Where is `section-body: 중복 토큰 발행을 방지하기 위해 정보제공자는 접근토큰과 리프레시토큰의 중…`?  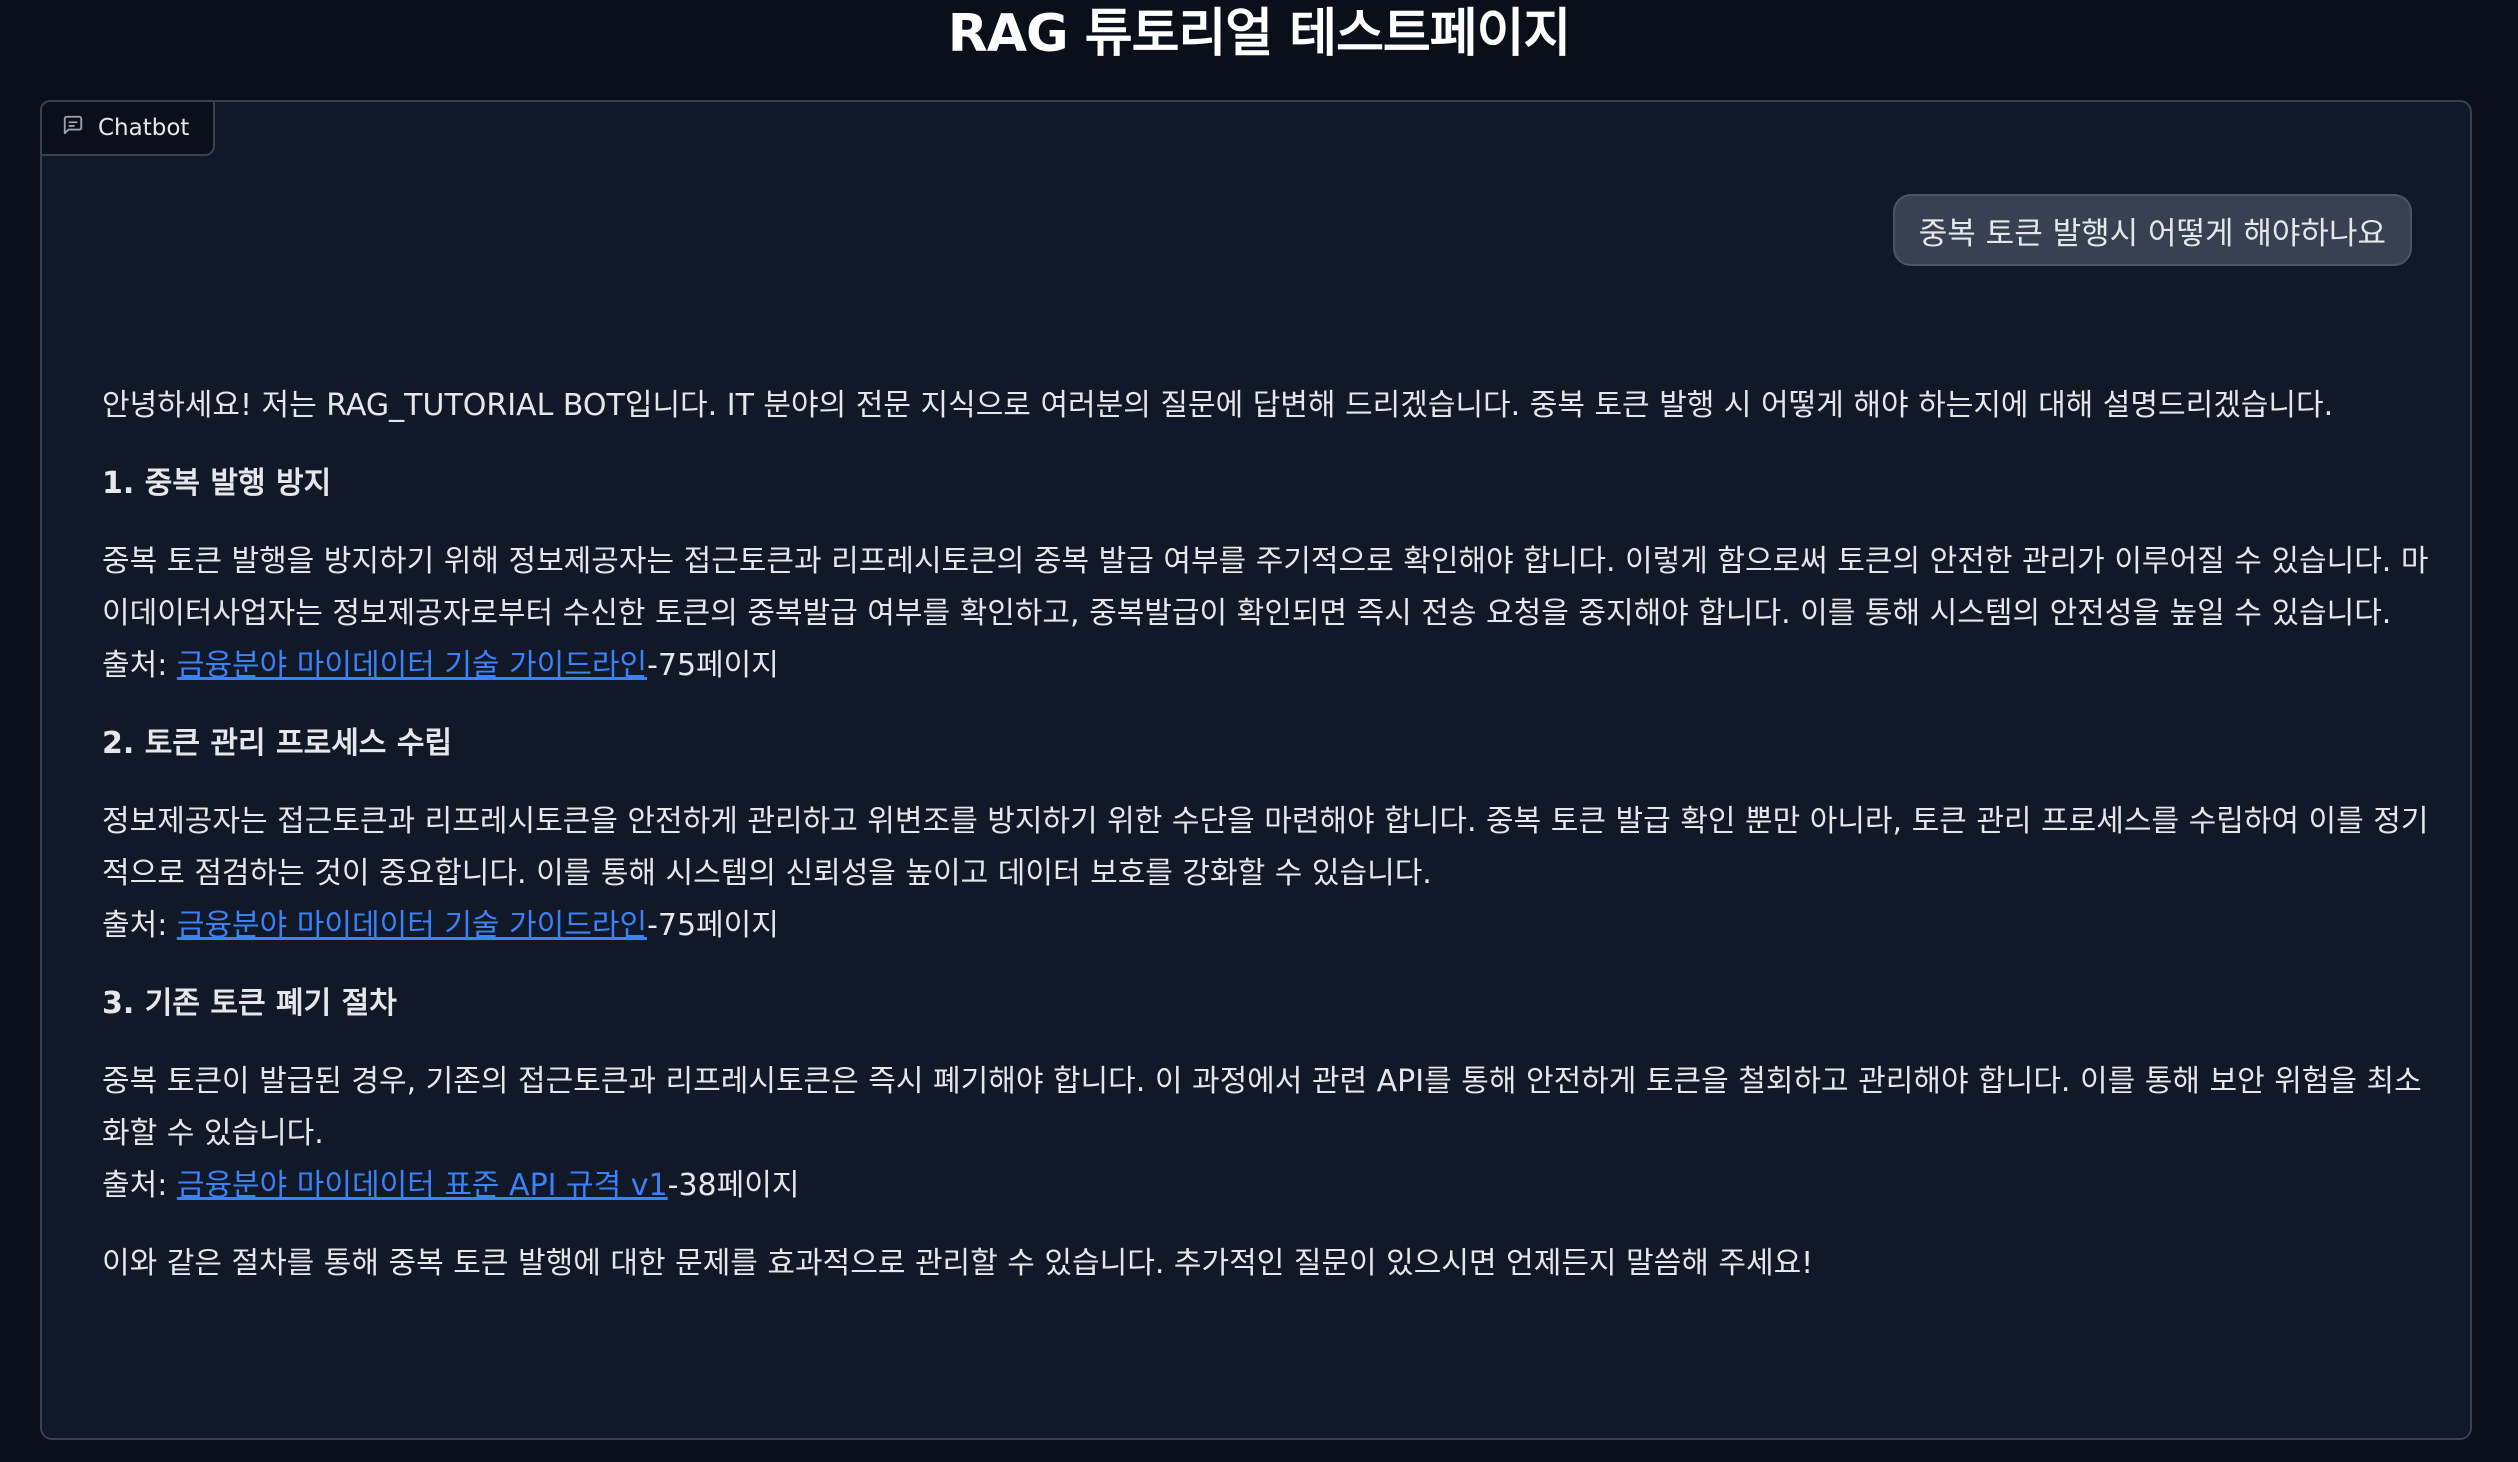
section-body: 중복 토큰 발행을 방지하기 위해 정보제공자는 접근토큰과 리프레시토큰의 중… is located at coordinates (1272, 614).